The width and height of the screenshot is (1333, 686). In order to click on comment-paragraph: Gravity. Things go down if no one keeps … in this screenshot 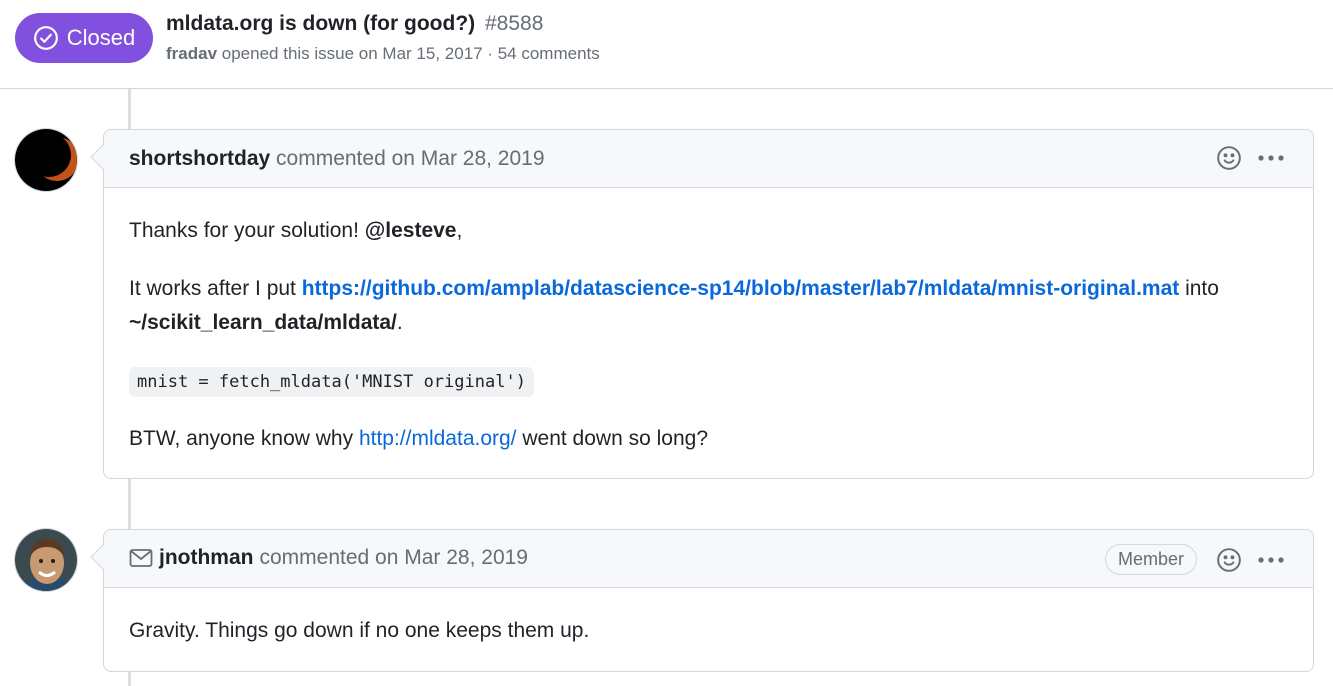, I will do `click(708, 631)`.